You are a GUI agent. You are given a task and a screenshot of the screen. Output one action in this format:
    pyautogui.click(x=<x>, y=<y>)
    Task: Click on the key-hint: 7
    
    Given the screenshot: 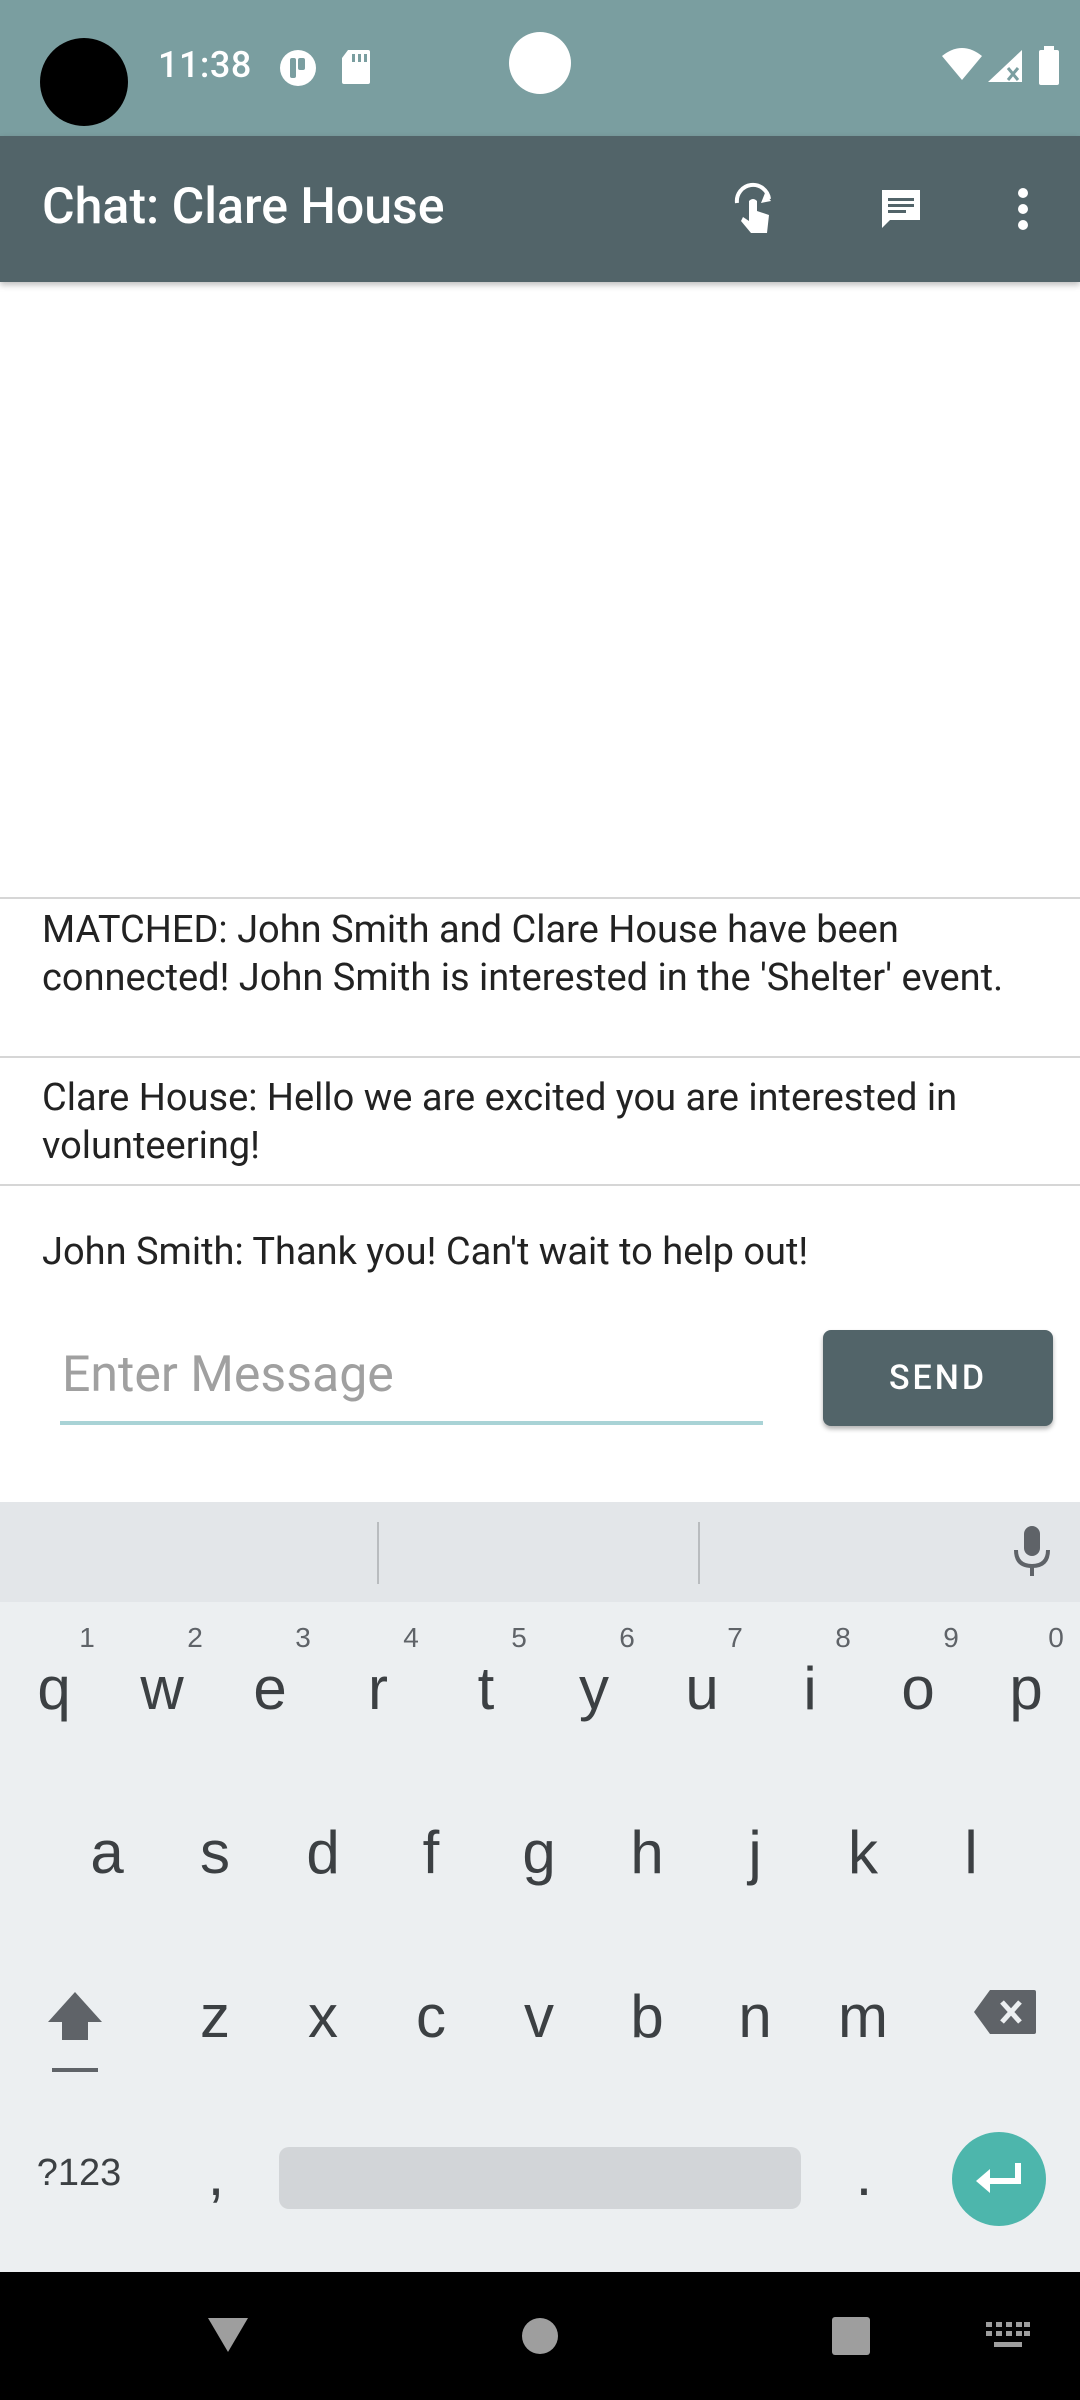 What is the action you would take?
    pyautogui.click(x=735, y=1637)
    